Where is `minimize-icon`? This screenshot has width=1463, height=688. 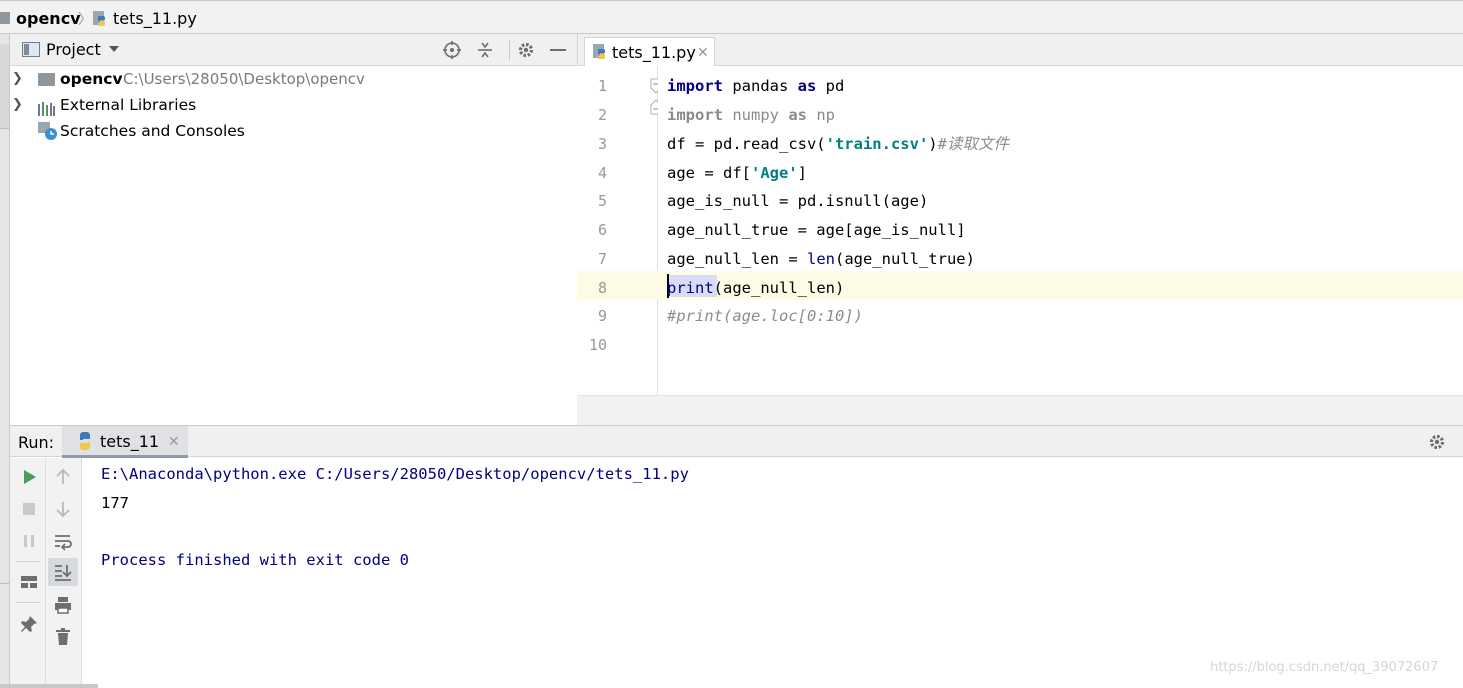 minimize-icon is located at coordinates (558, 50).